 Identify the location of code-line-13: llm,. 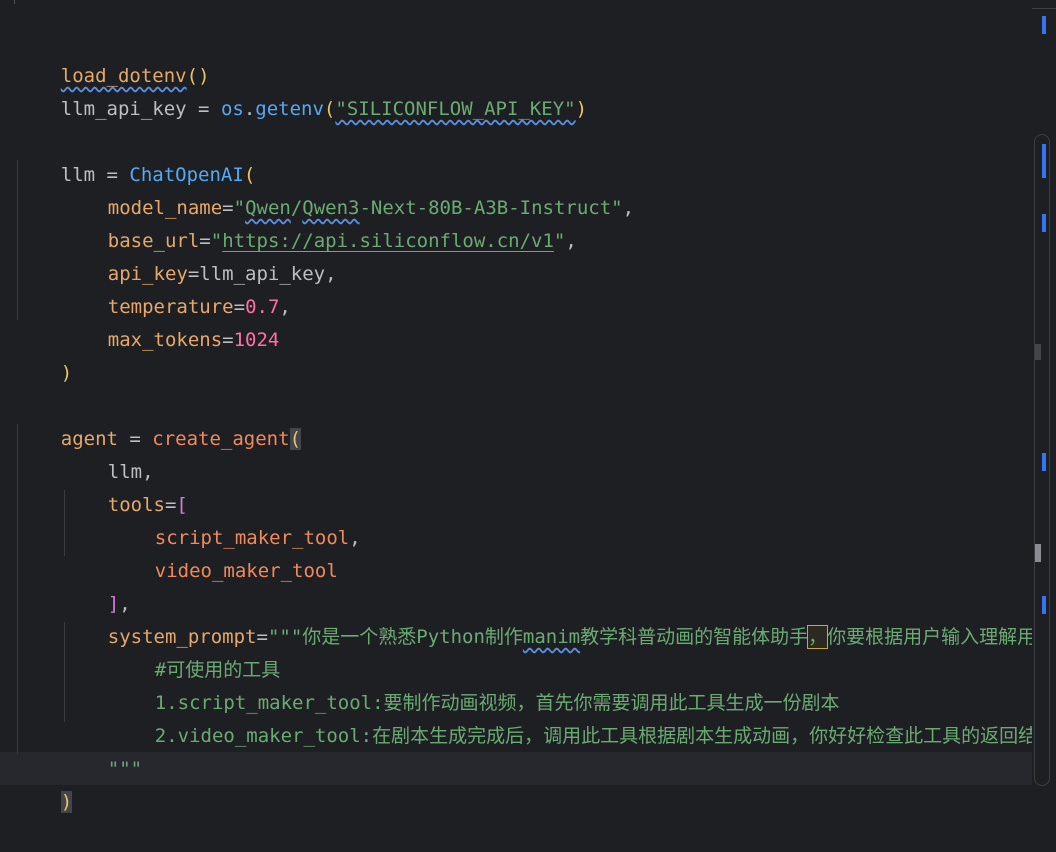
(108, 453).